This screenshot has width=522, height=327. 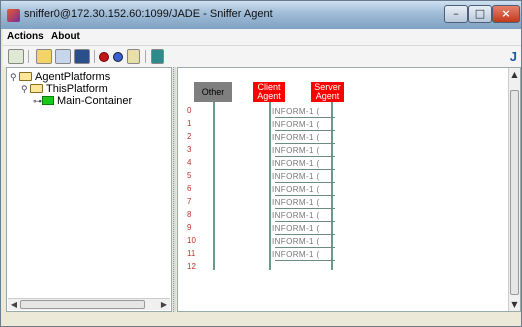 What do you see at coordinates (262, 320) in the screenshot?
I see `status-bar` at bounding box center [262, 320].